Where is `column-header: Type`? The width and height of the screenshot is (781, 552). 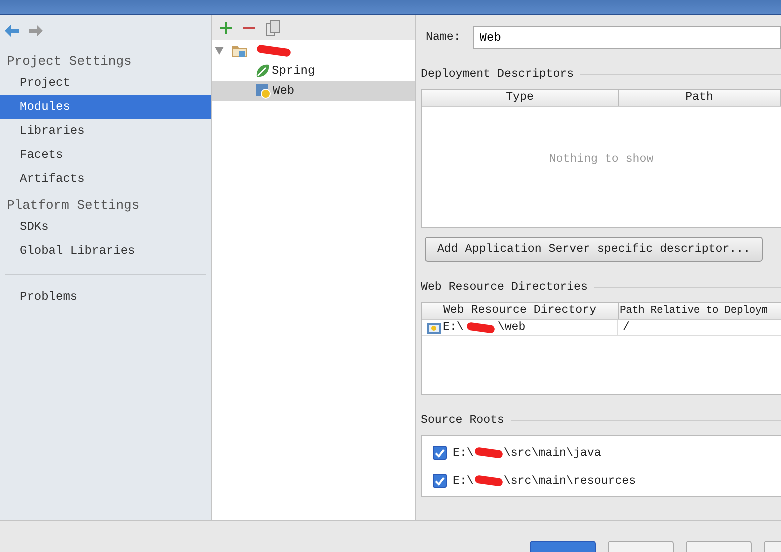
column-header: Type is located at coordinates (520, 98).